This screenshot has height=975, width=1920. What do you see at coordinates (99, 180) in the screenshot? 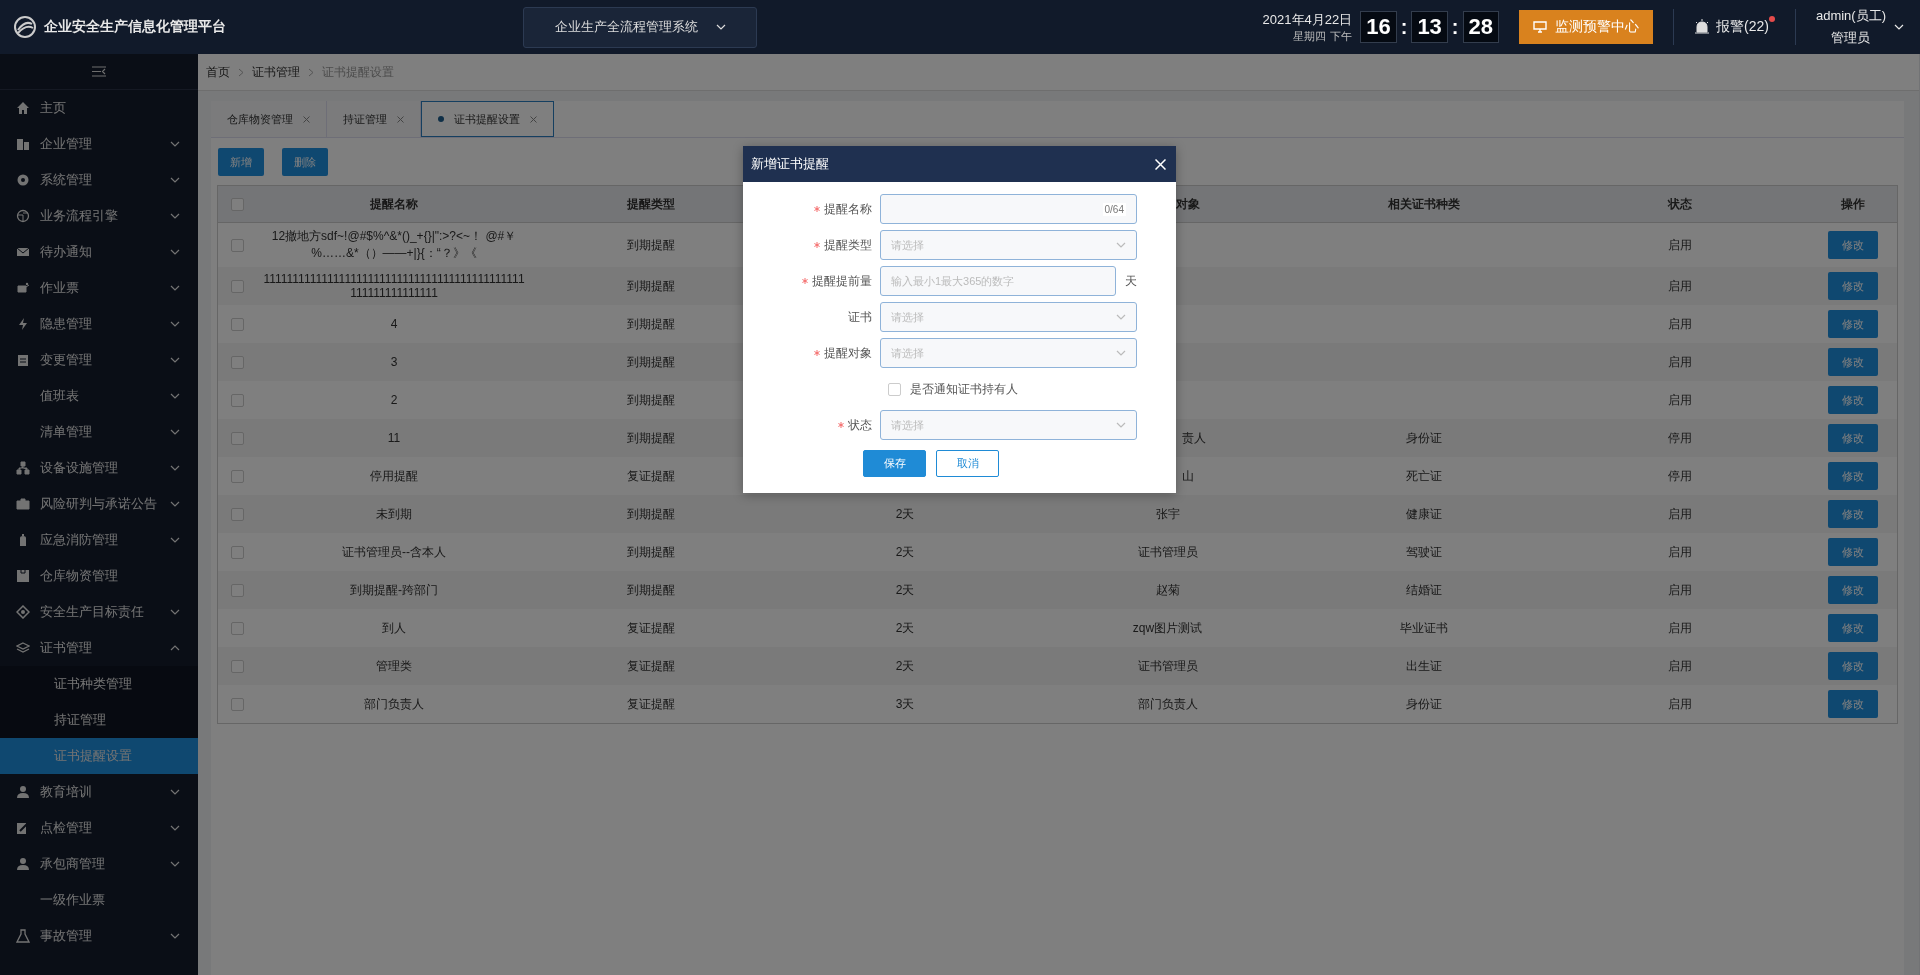
I see `sidebar-item: 系统管理` at bounding box center [99, 180].